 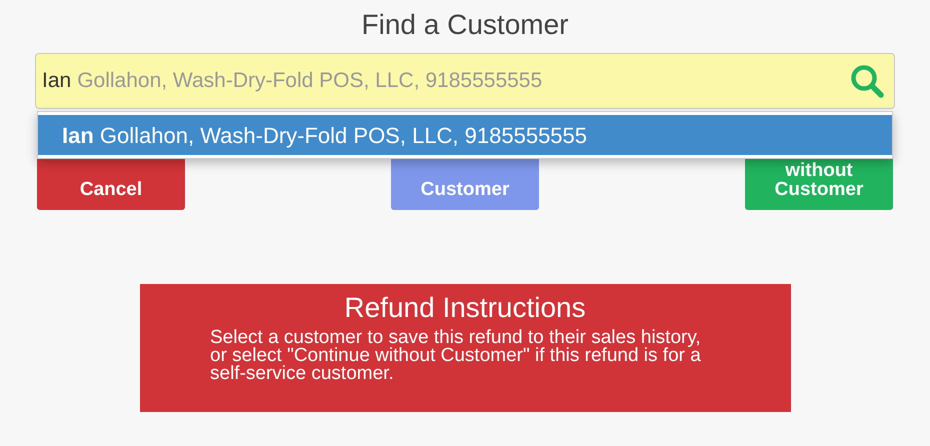 What do you see at coordinates (309, 81) in the screenshot?
I see `autocomplete-hint: Gollahon, Wash-Dry-Fold POS, LLC, 9185555555` at bounding box center [309, 81].